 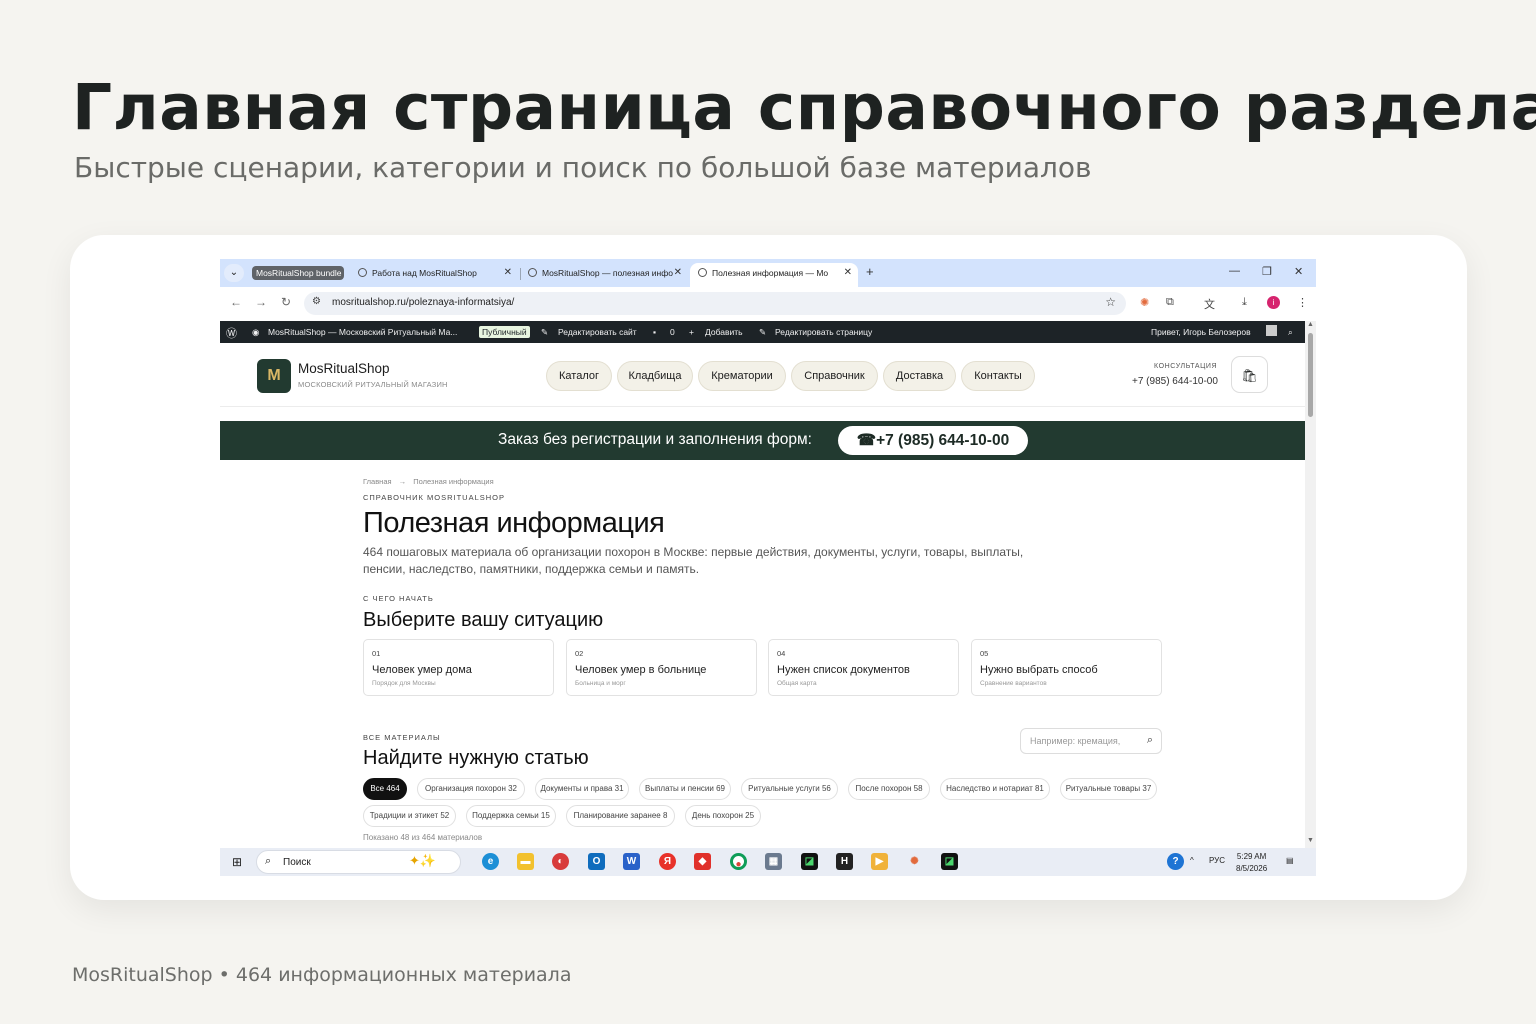 I want to click on comments-icon: ▪, so click(x=654, y=332).